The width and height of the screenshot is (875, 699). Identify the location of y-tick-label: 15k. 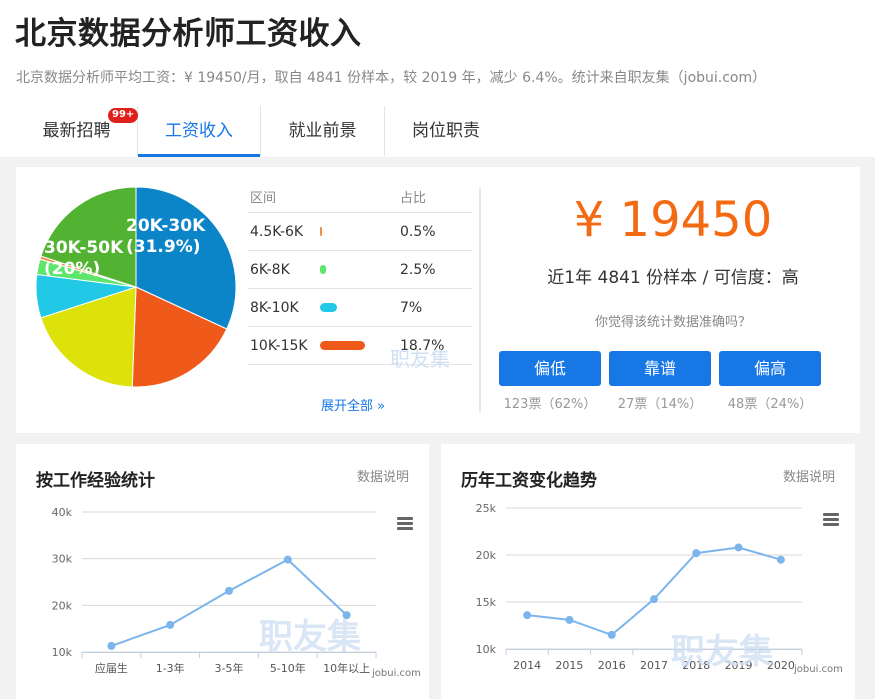
(486, 602).